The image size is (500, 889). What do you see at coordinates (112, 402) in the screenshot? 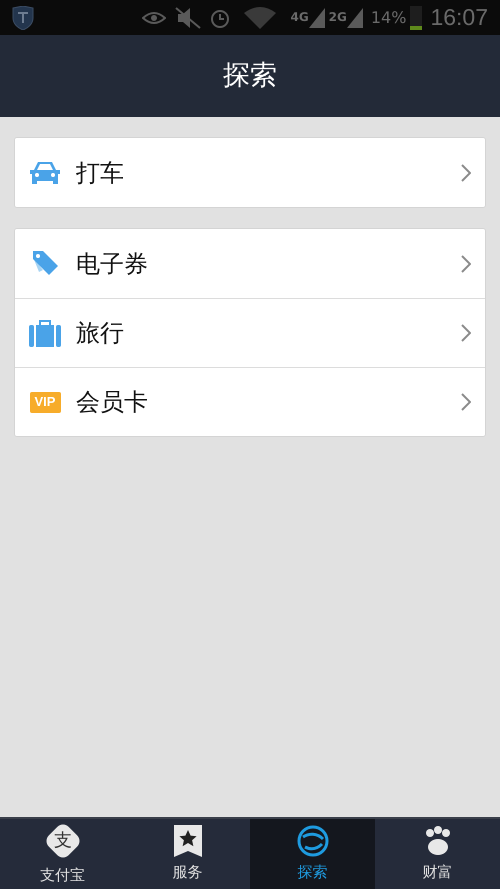
I see `menu-item-label: 会员卡` at bounding box center [112, 402].